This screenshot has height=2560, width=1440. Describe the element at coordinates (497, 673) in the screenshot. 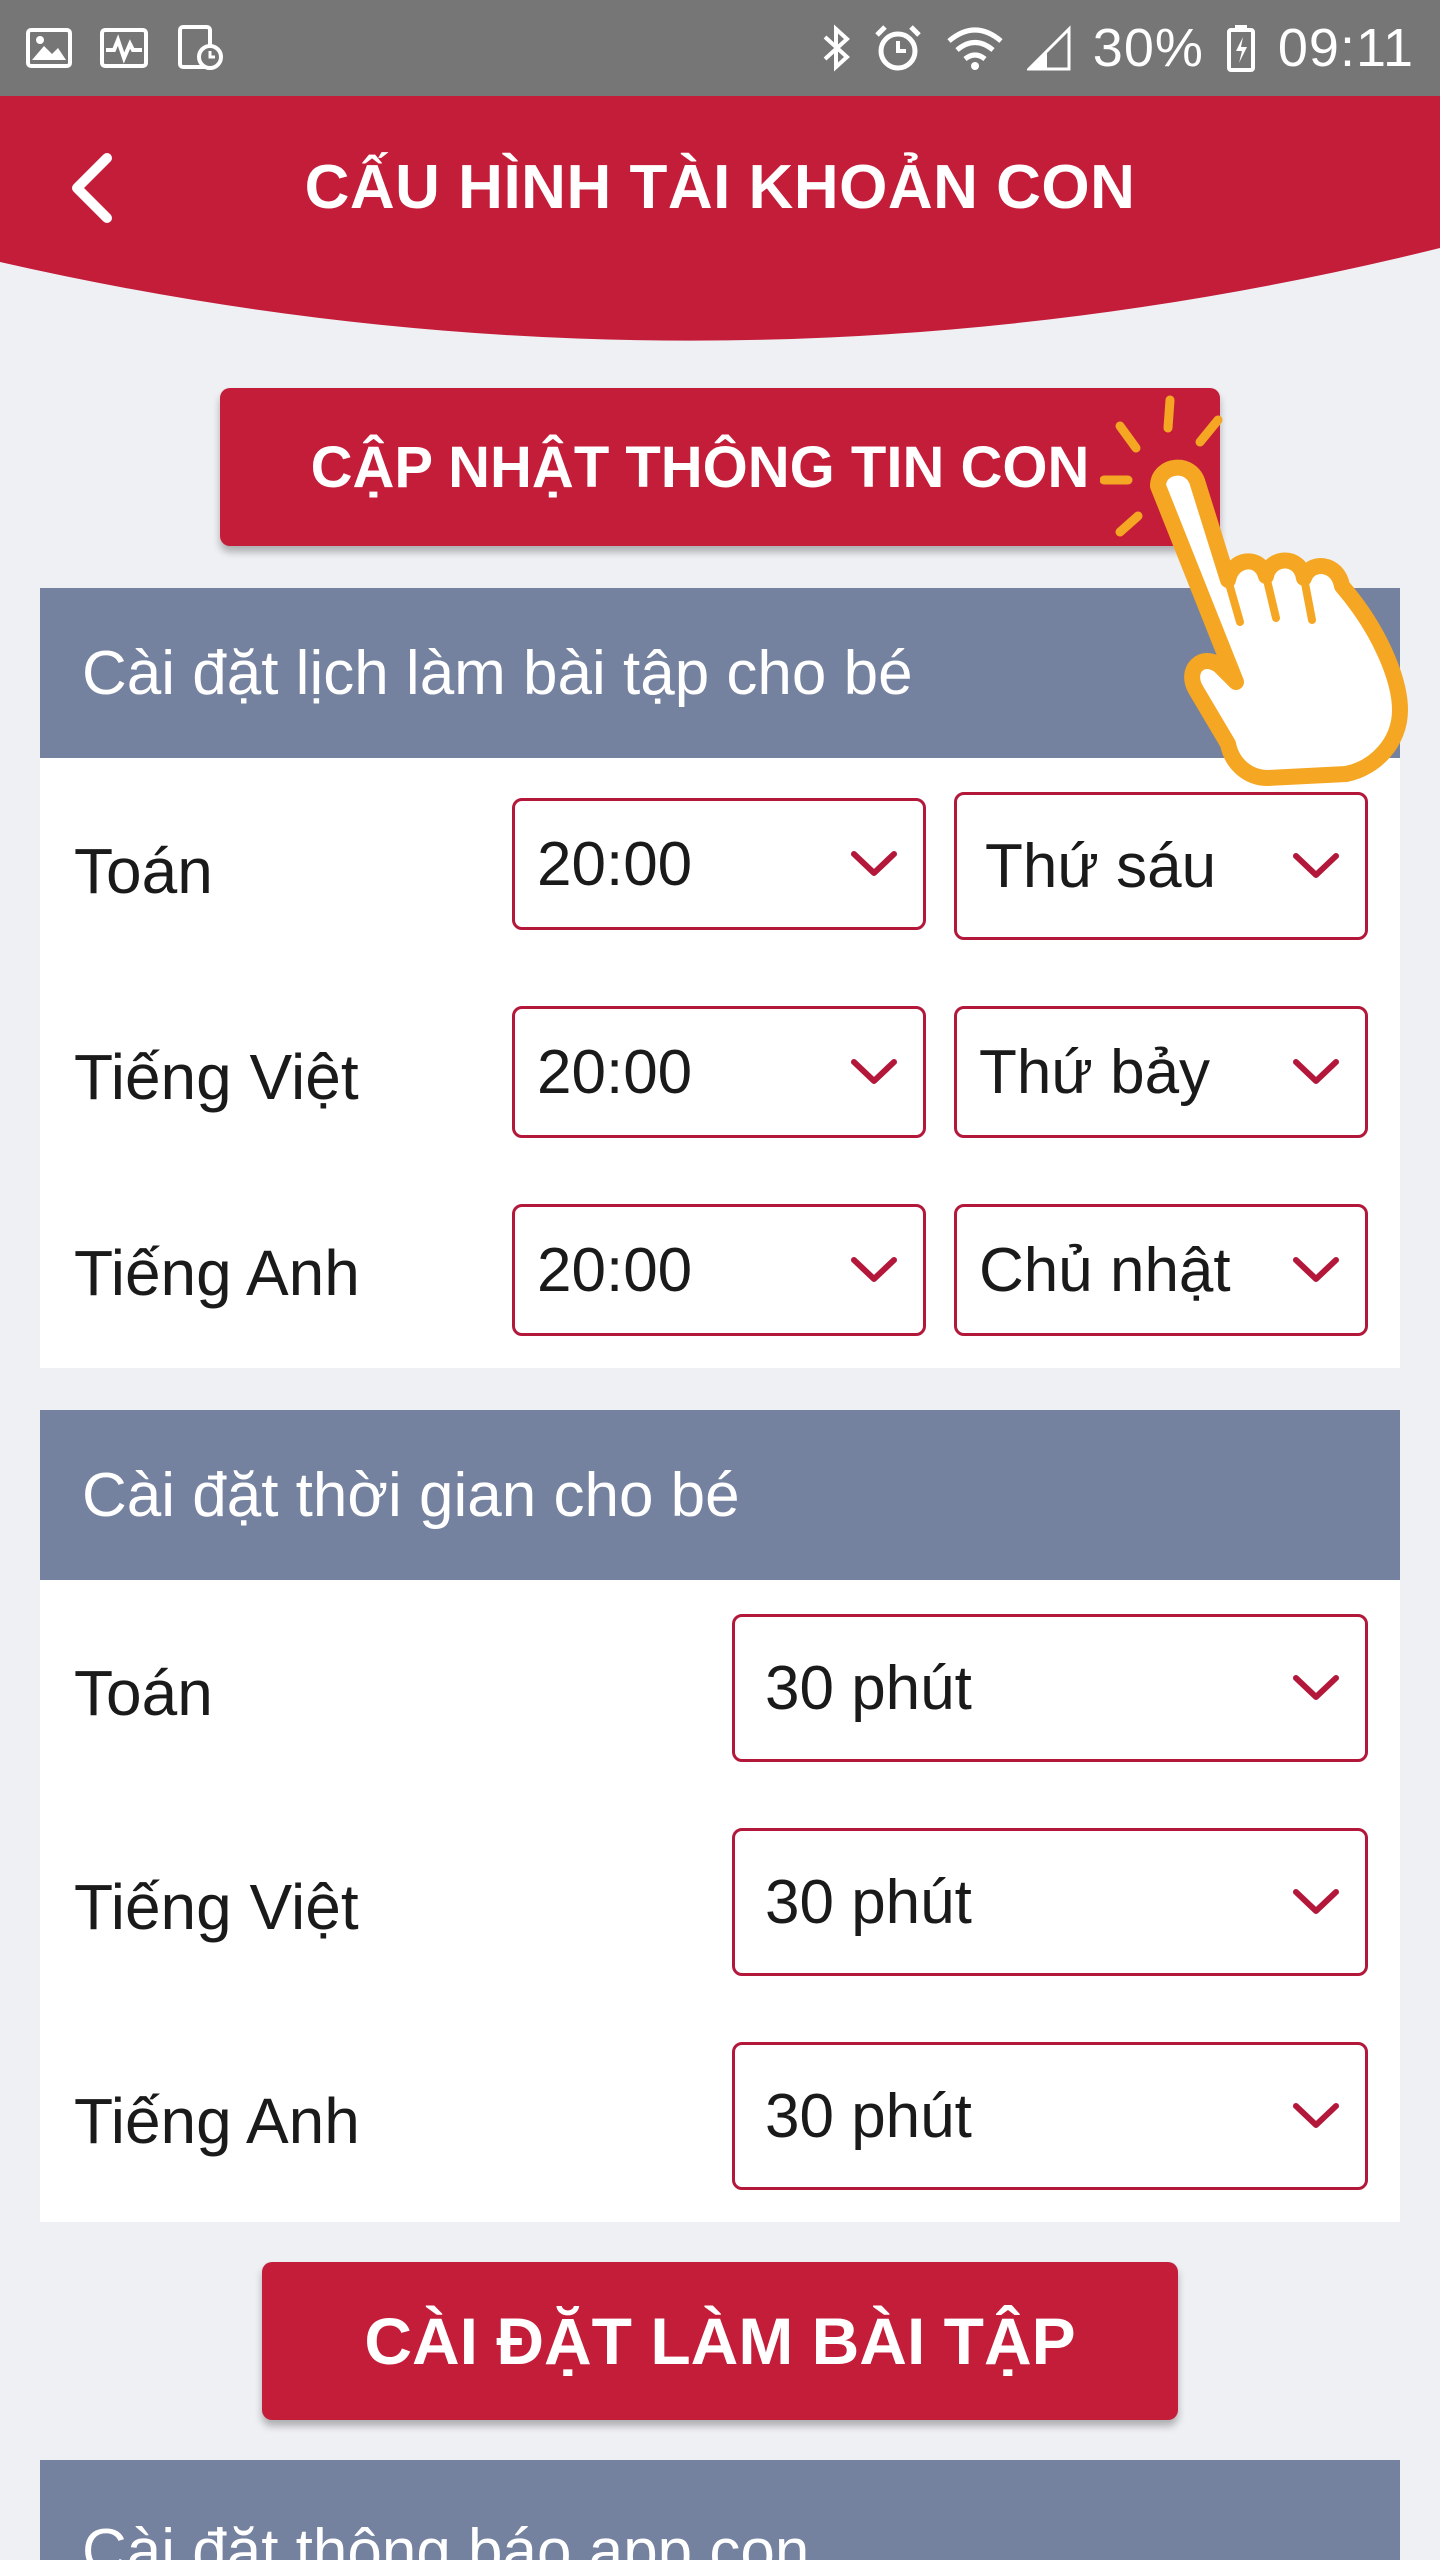

I see `schedule-section-title: Cài đặt lịch làm bài tập cho bé` at that location.